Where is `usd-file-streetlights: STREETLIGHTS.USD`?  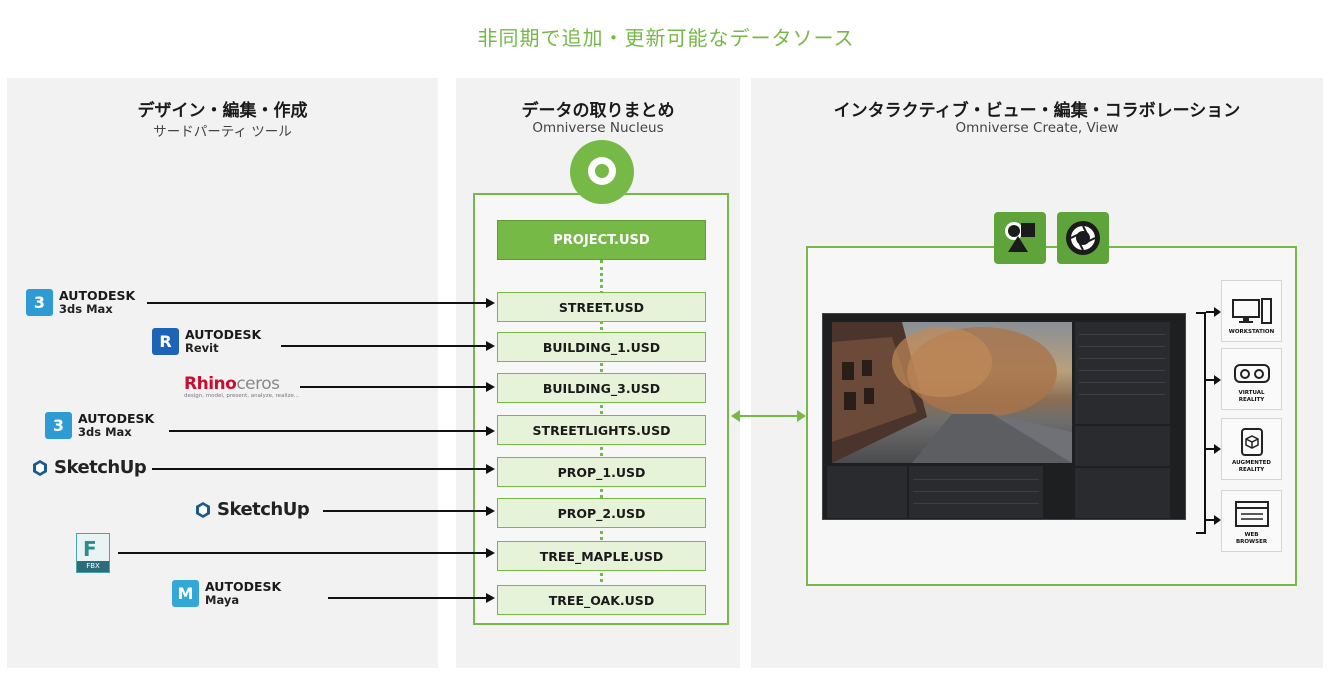
usd-file-streetlights: STREETLIGHTS.USD is located at coordinates (601, 430).